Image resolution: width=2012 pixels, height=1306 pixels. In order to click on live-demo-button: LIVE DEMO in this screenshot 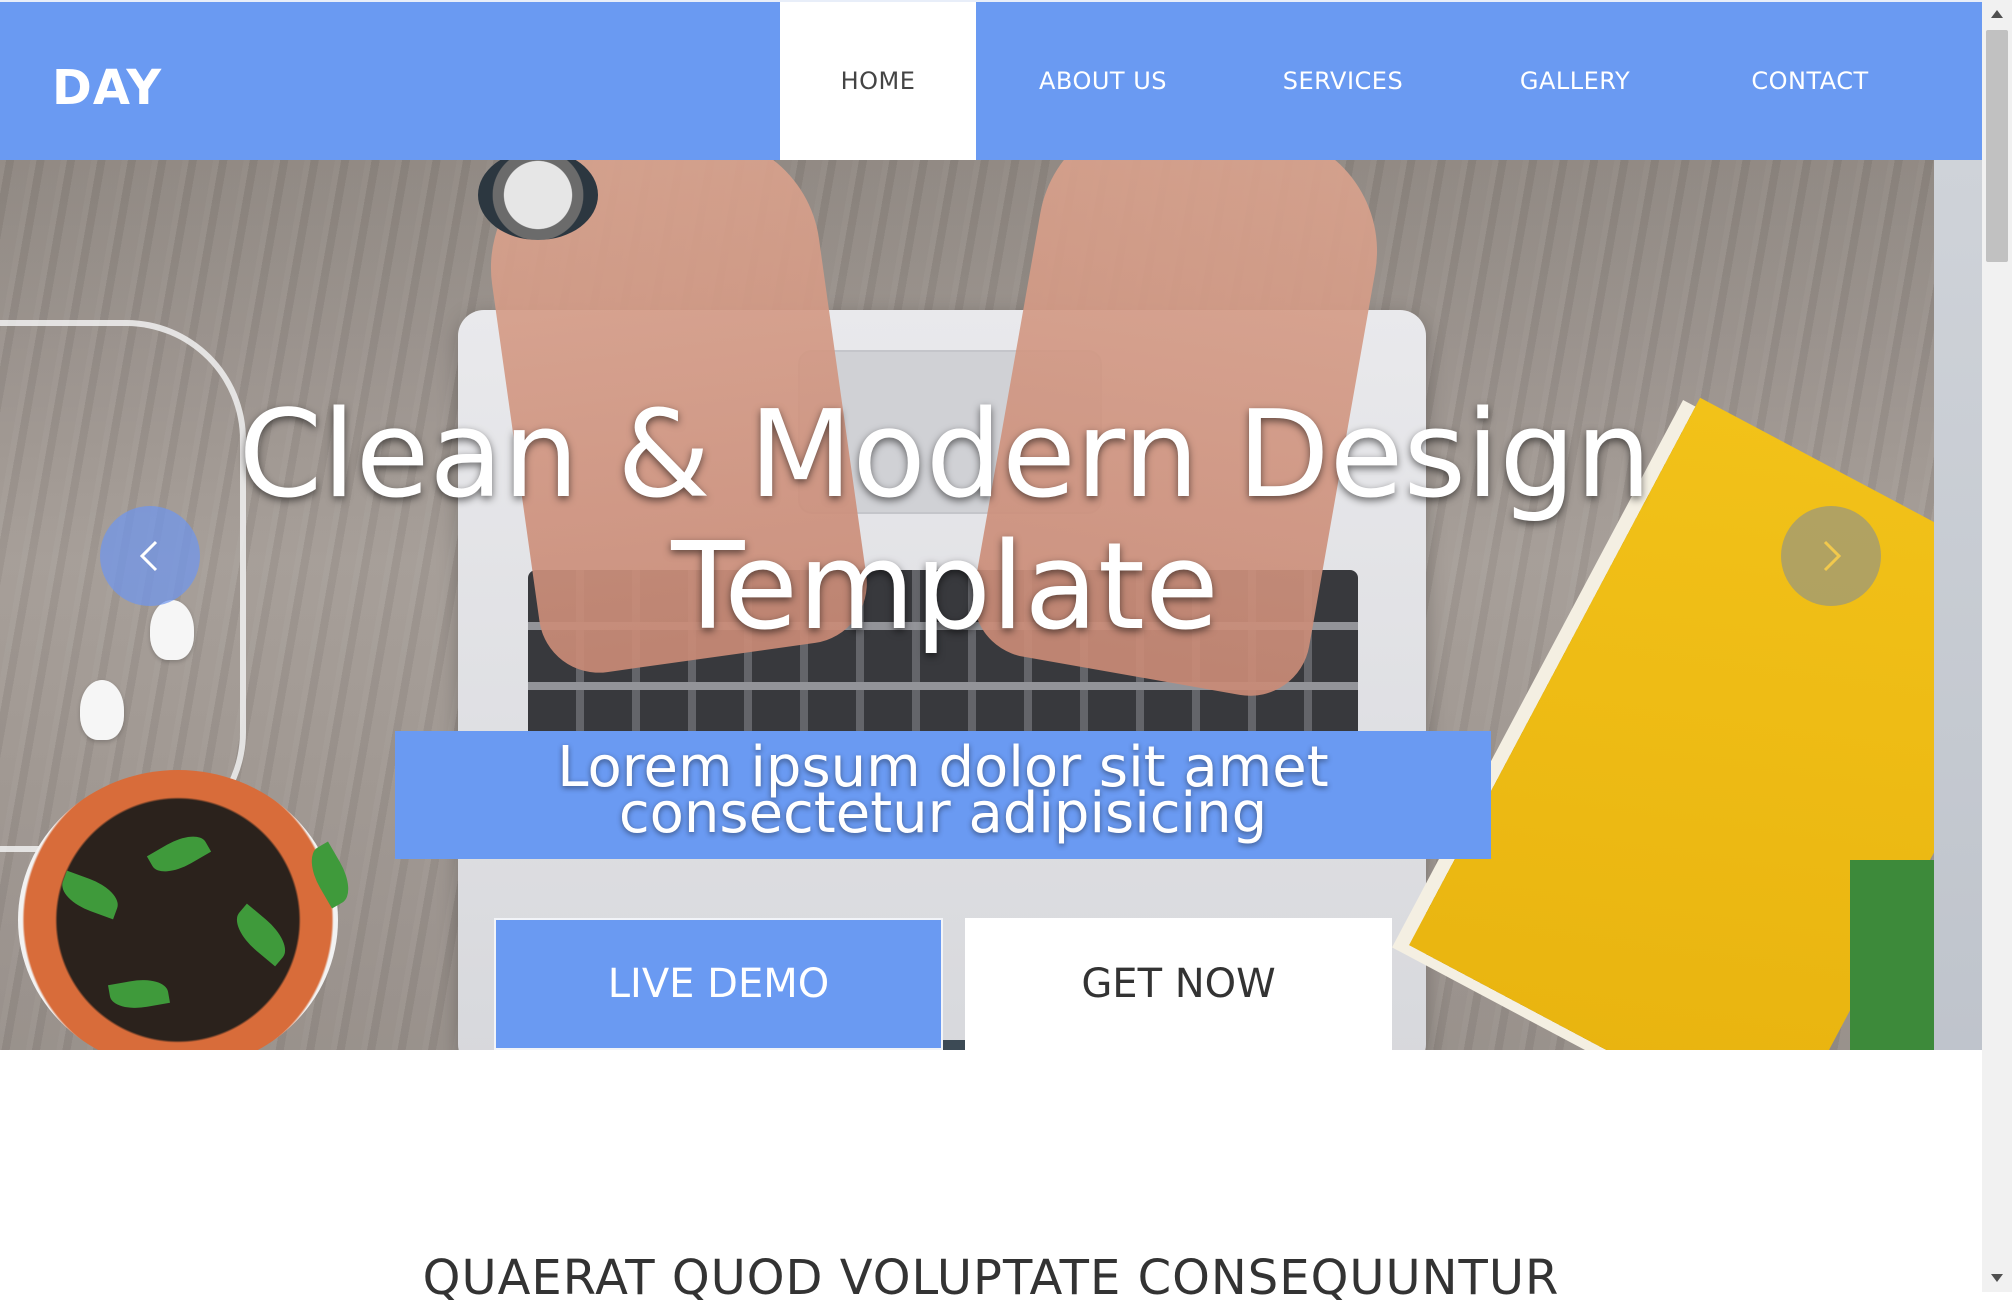, I will do `click(718, 984)`.